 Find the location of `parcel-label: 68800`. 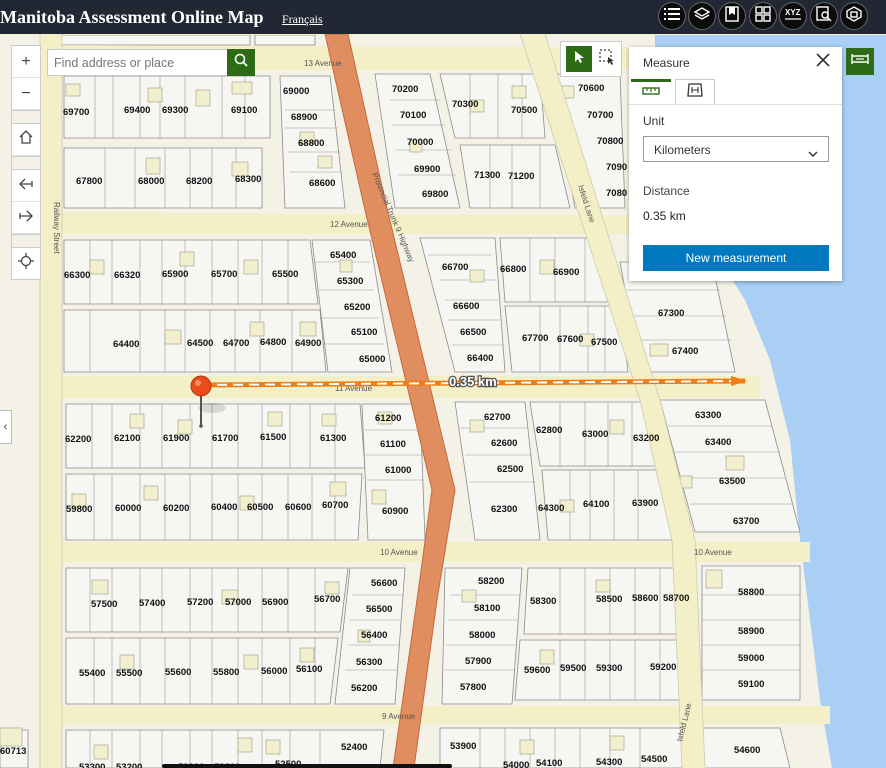

parcel-label: 68800 is located at coordinates (311, 143).